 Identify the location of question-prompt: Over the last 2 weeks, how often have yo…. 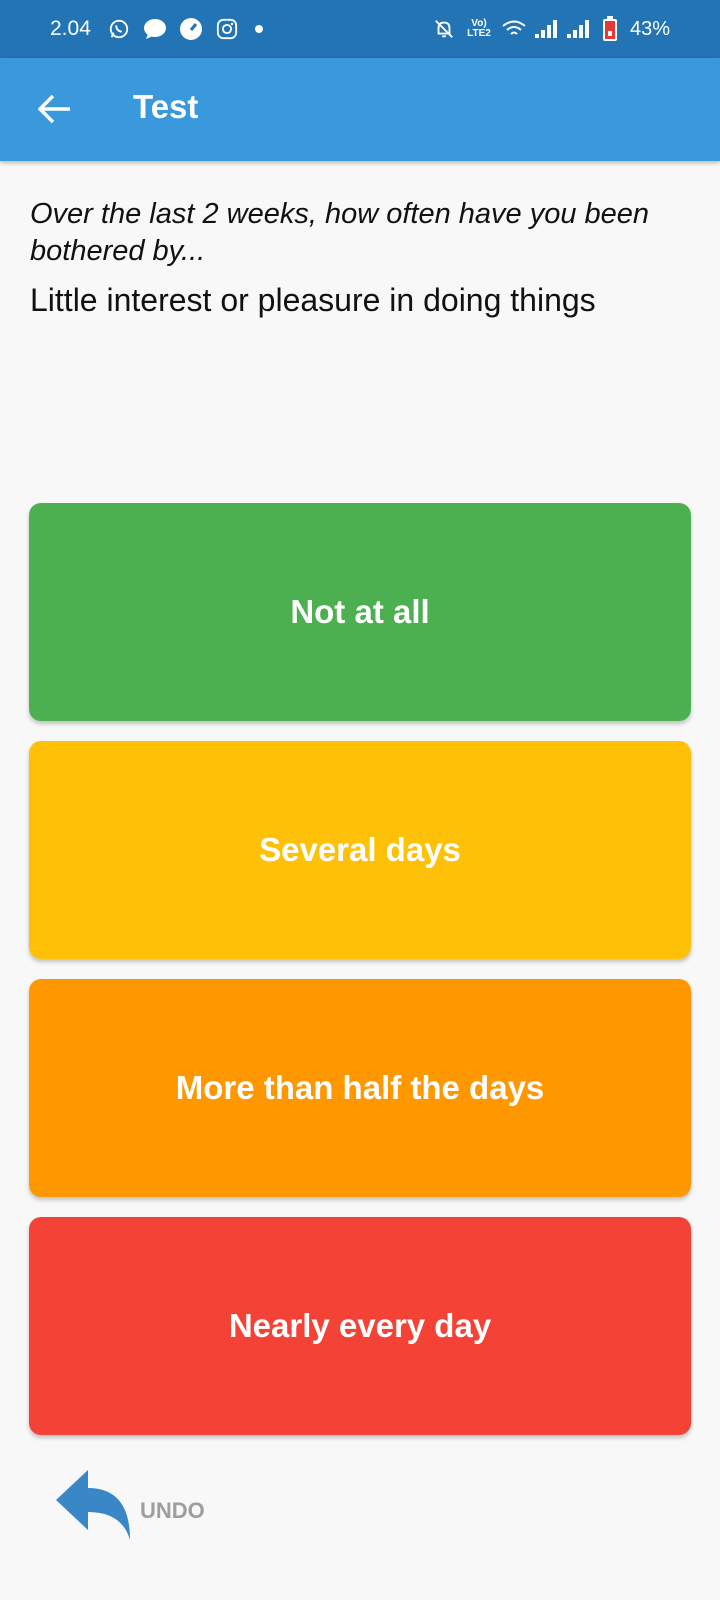
(340, 232).